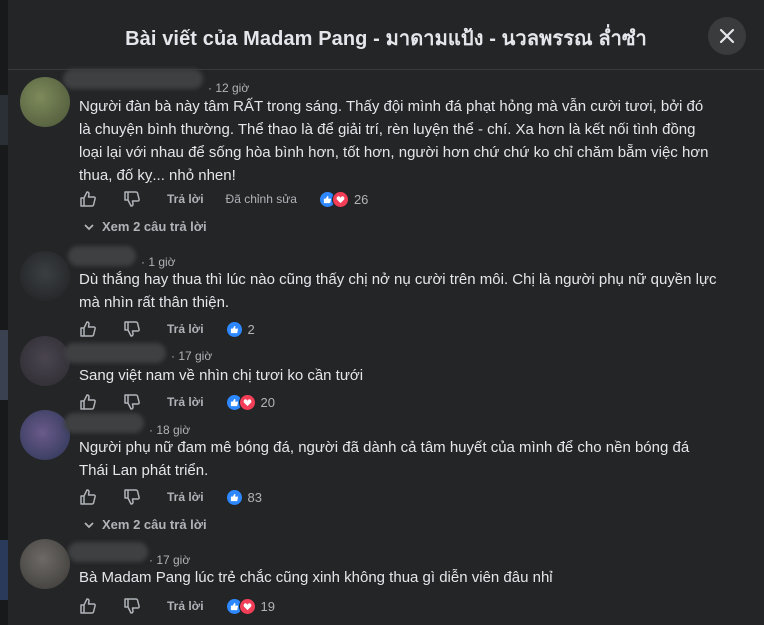  What do you see at coordinates (223, 199) in the screenshot?
I see `comment-actions: Trả lời Đã chỉnh sửa 26` at bounding box center [223, 199].